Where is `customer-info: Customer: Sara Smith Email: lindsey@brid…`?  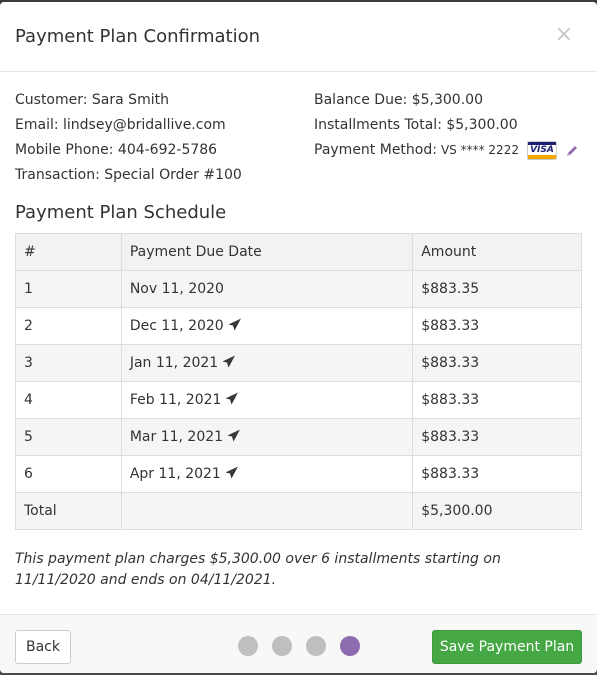
customer-info: Customer: Sara Smith Email: lindsey@brid… is located at coordinates (128, 138).